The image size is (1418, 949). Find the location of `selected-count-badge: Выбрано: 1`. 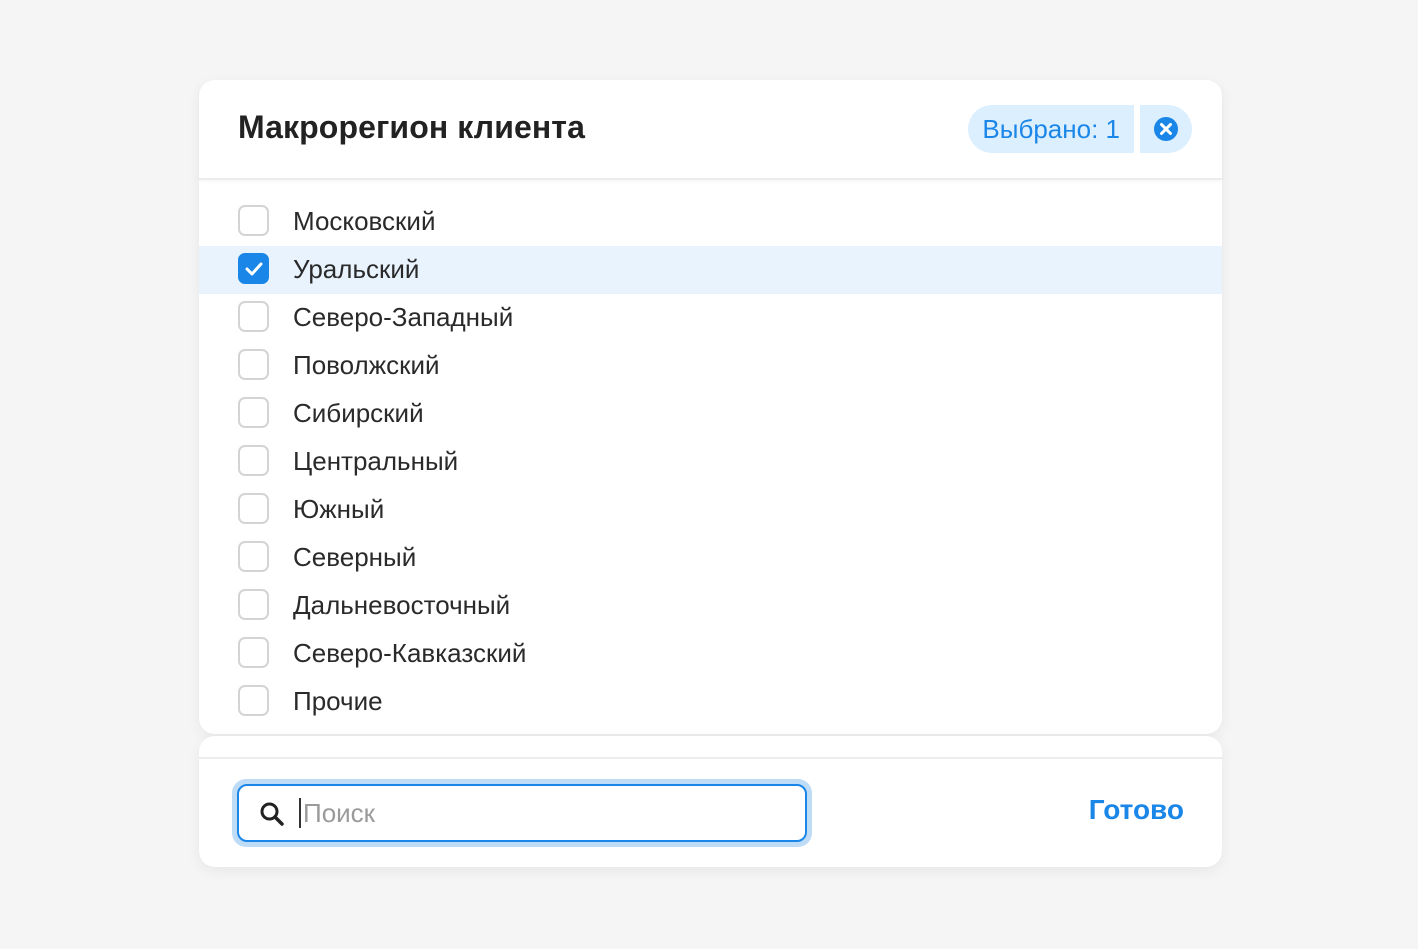

selected-count-badge: Выбрано: 1 is located at coordinates (1080, 129).